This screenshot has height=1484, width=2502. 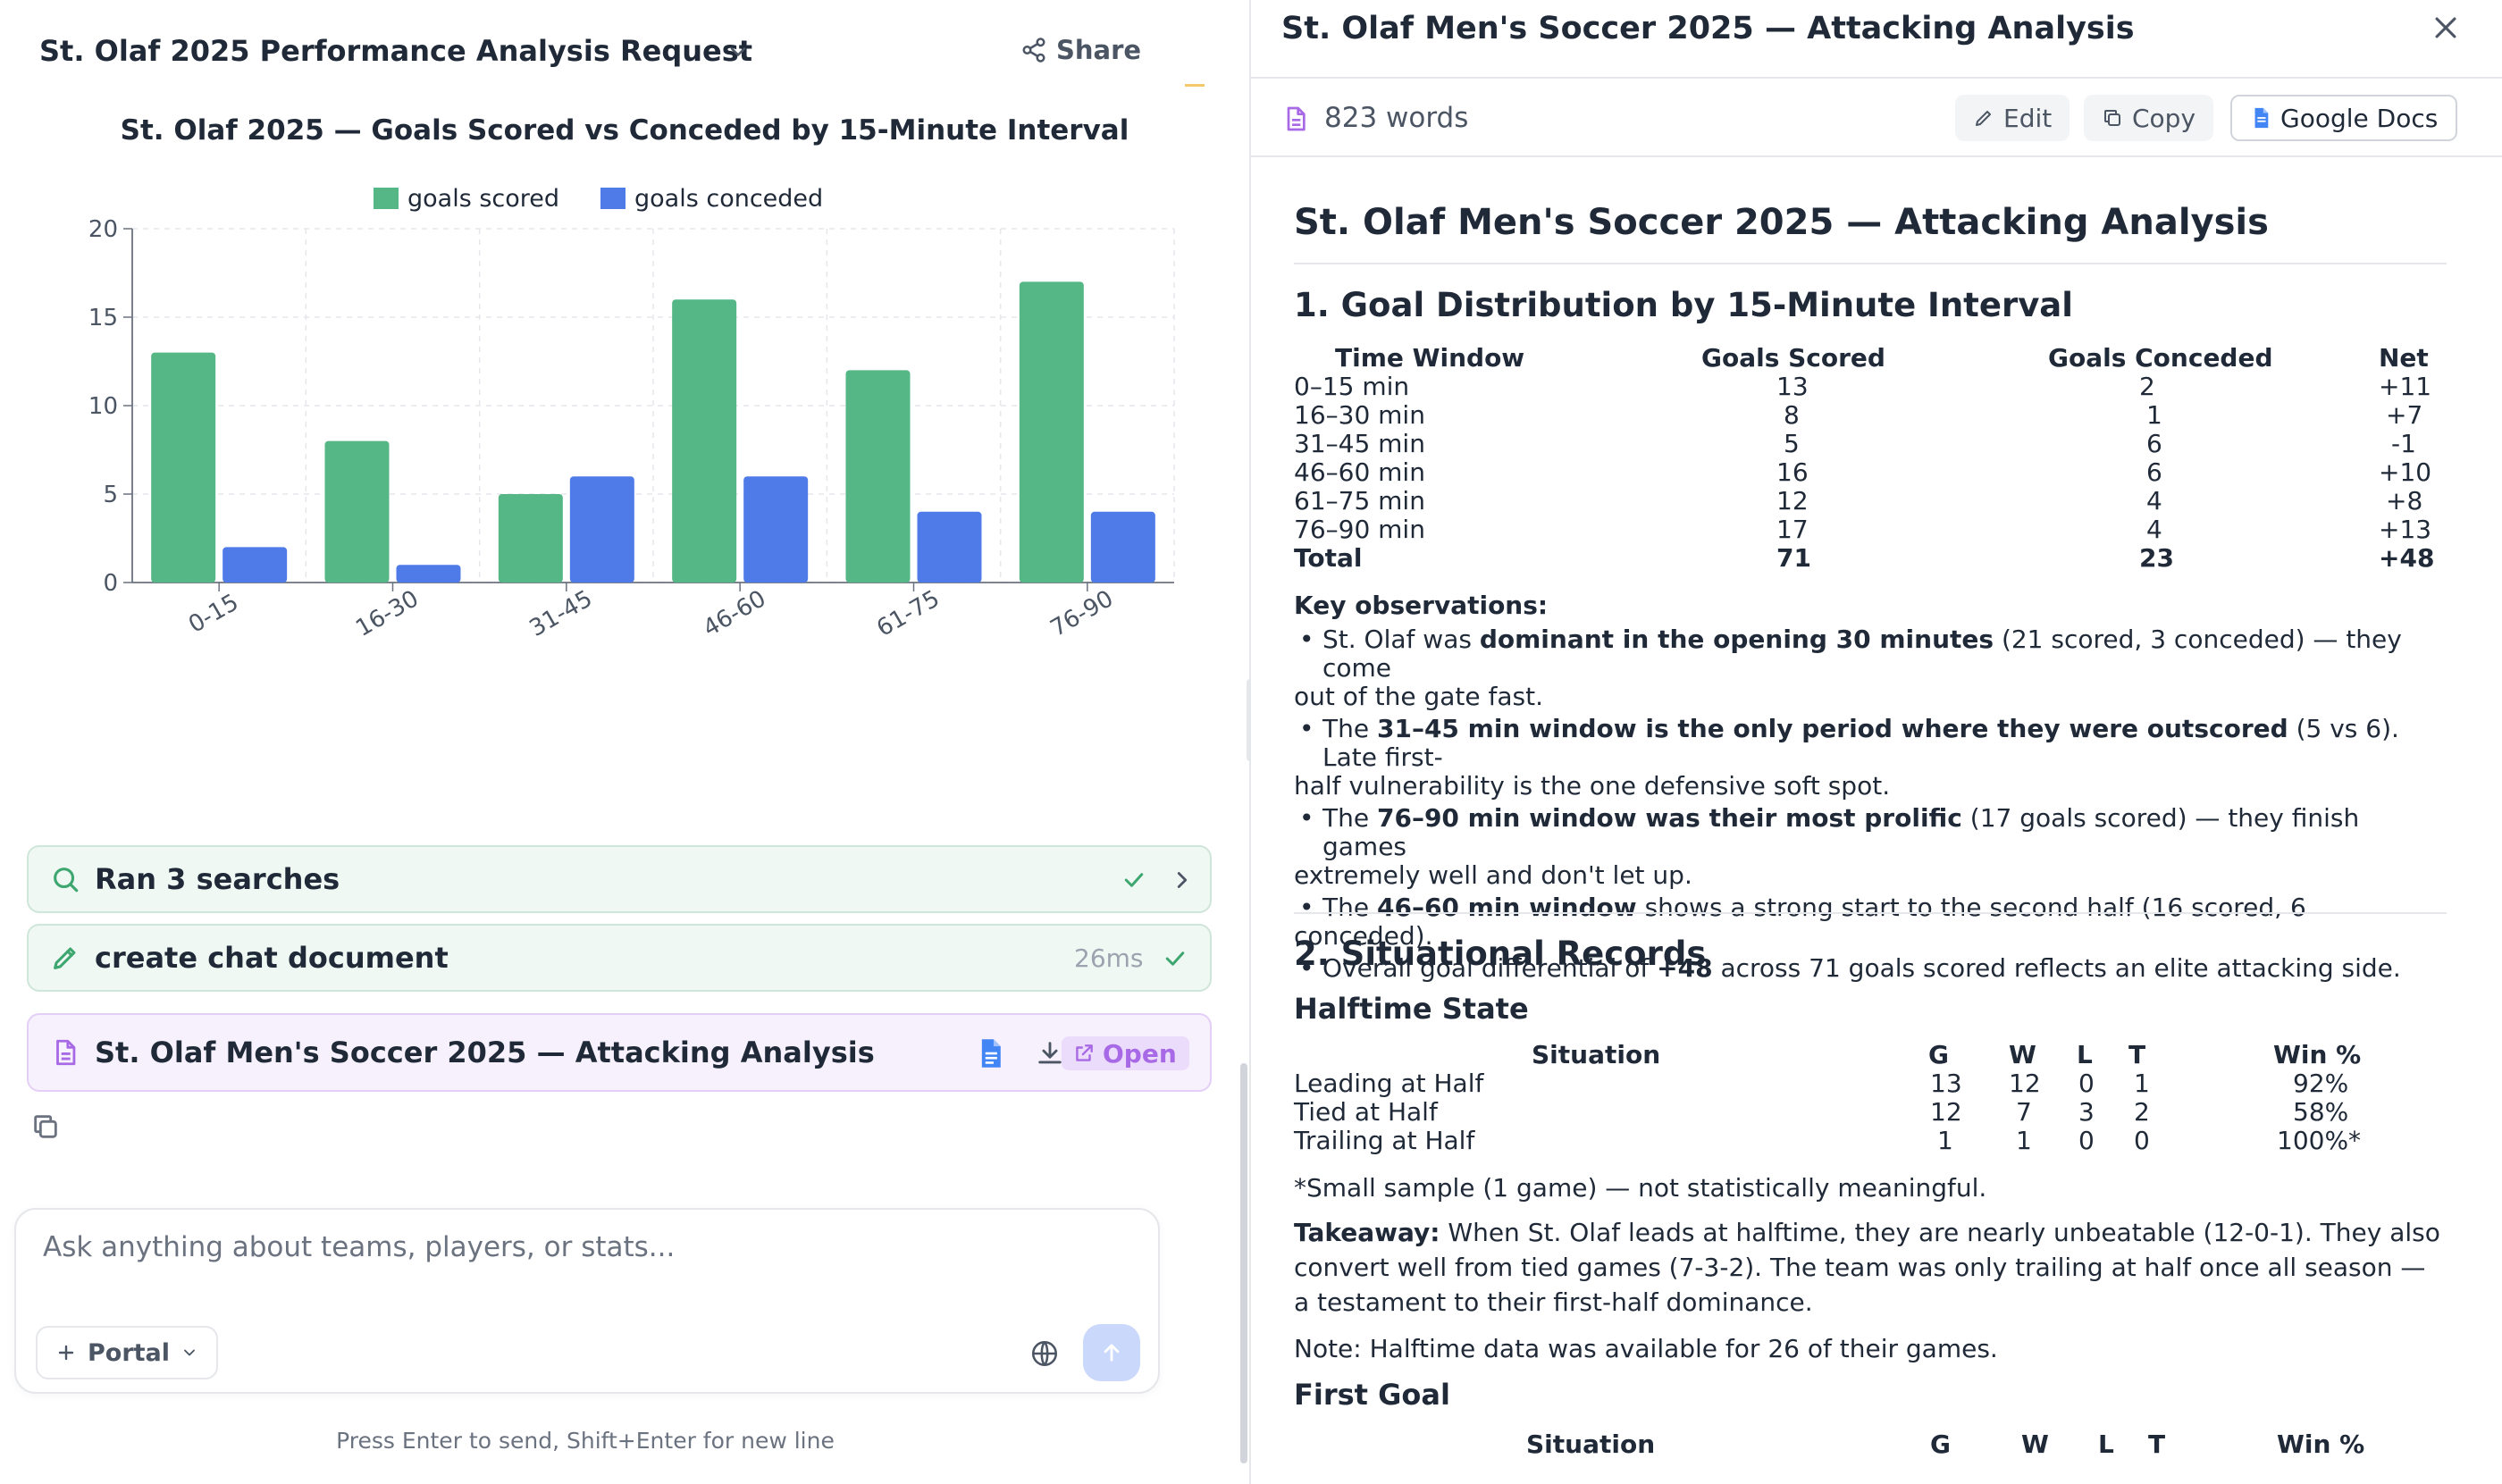 I want to click on x-tick-label: 31-45, so click(x=561, y=614).